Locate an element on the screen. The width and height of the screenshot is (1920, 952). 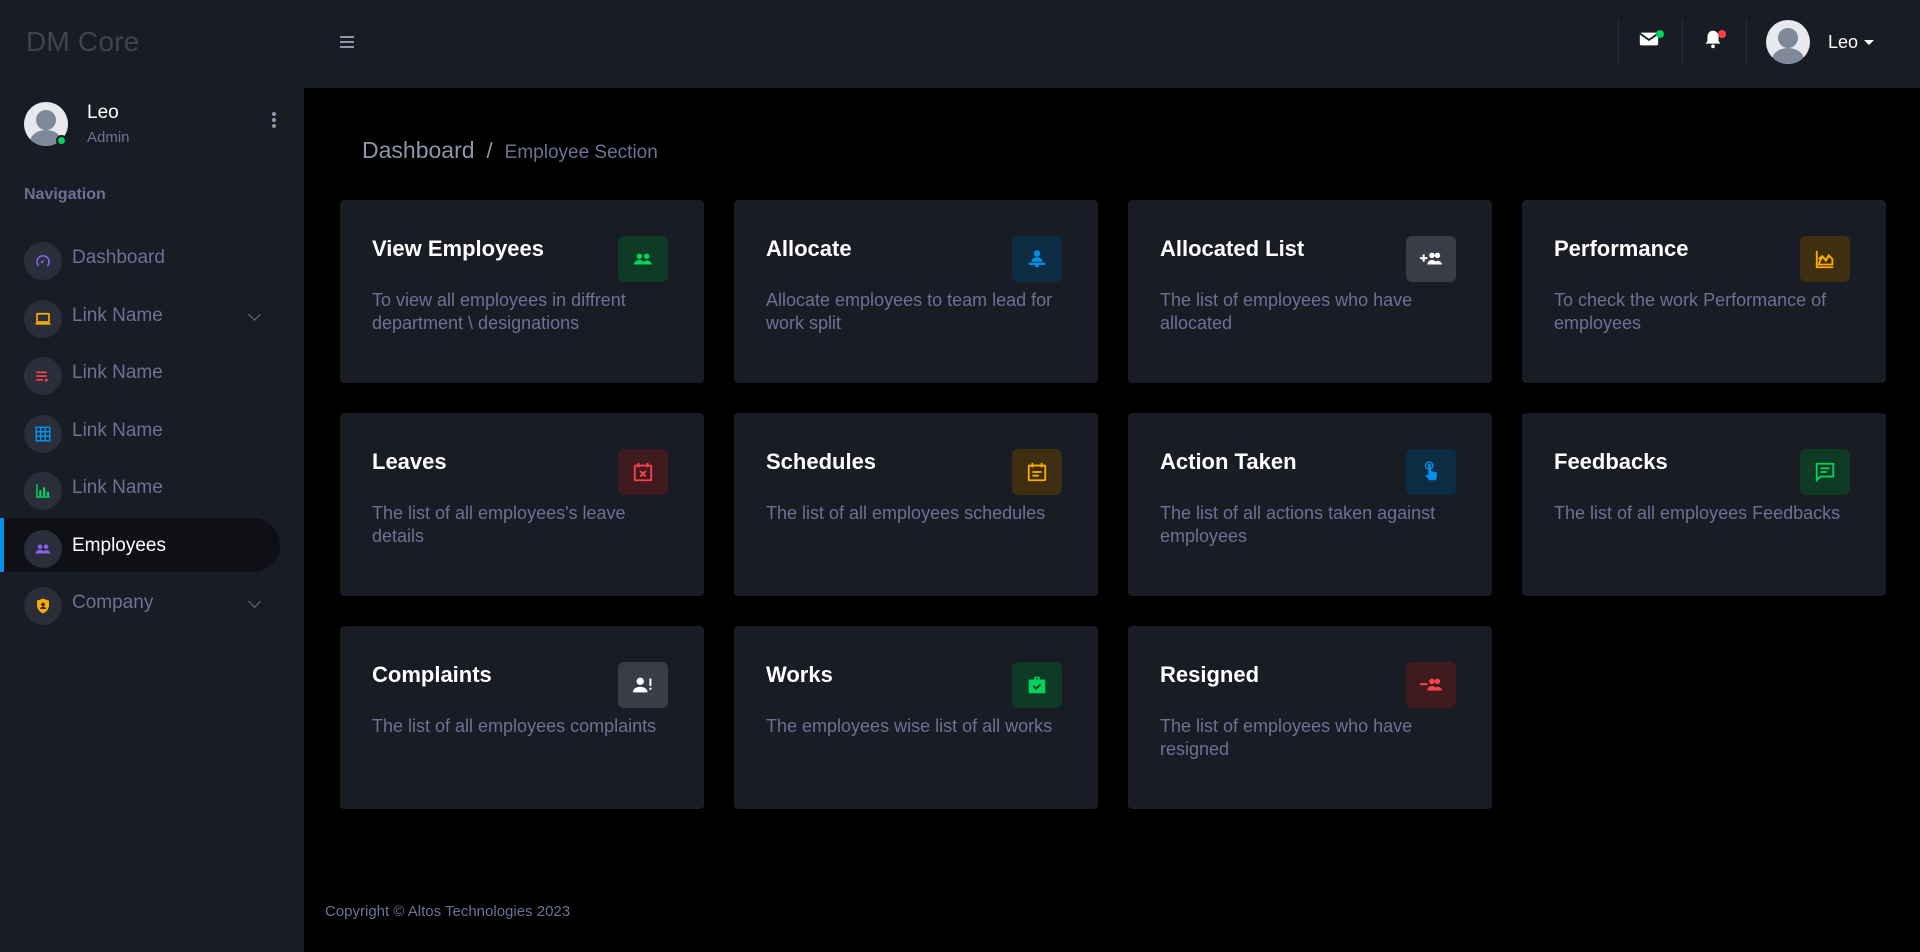
profile-role: Admin is located at coordinates (108, 137).